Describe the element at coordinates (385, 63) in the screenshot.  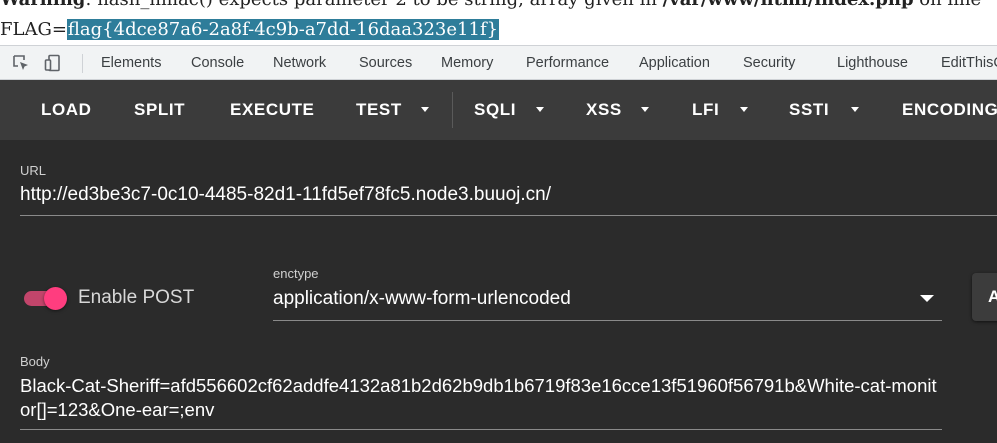
I see `tab-sources: Sources` at that location.